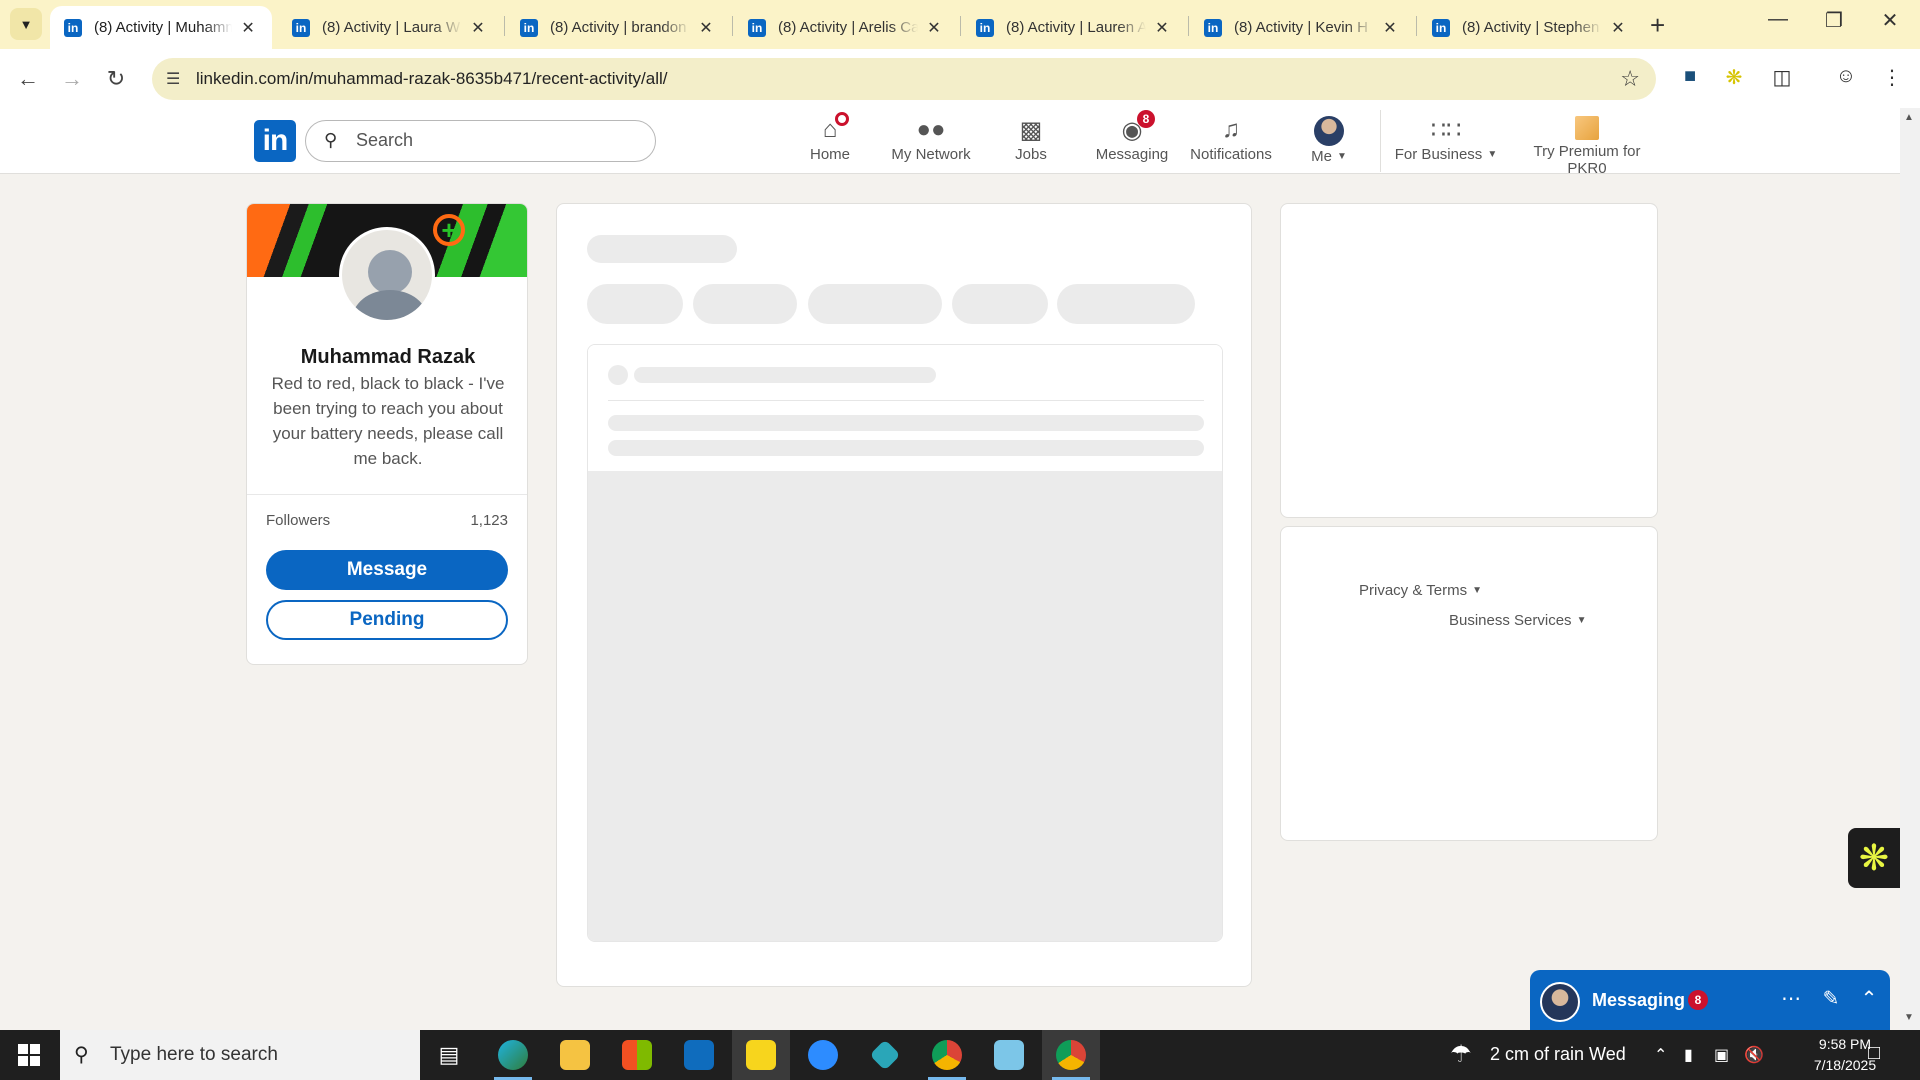  Describe the element at coordinates (831, 128) in the screenshot. I see `home-icon: ⌂` at that location.